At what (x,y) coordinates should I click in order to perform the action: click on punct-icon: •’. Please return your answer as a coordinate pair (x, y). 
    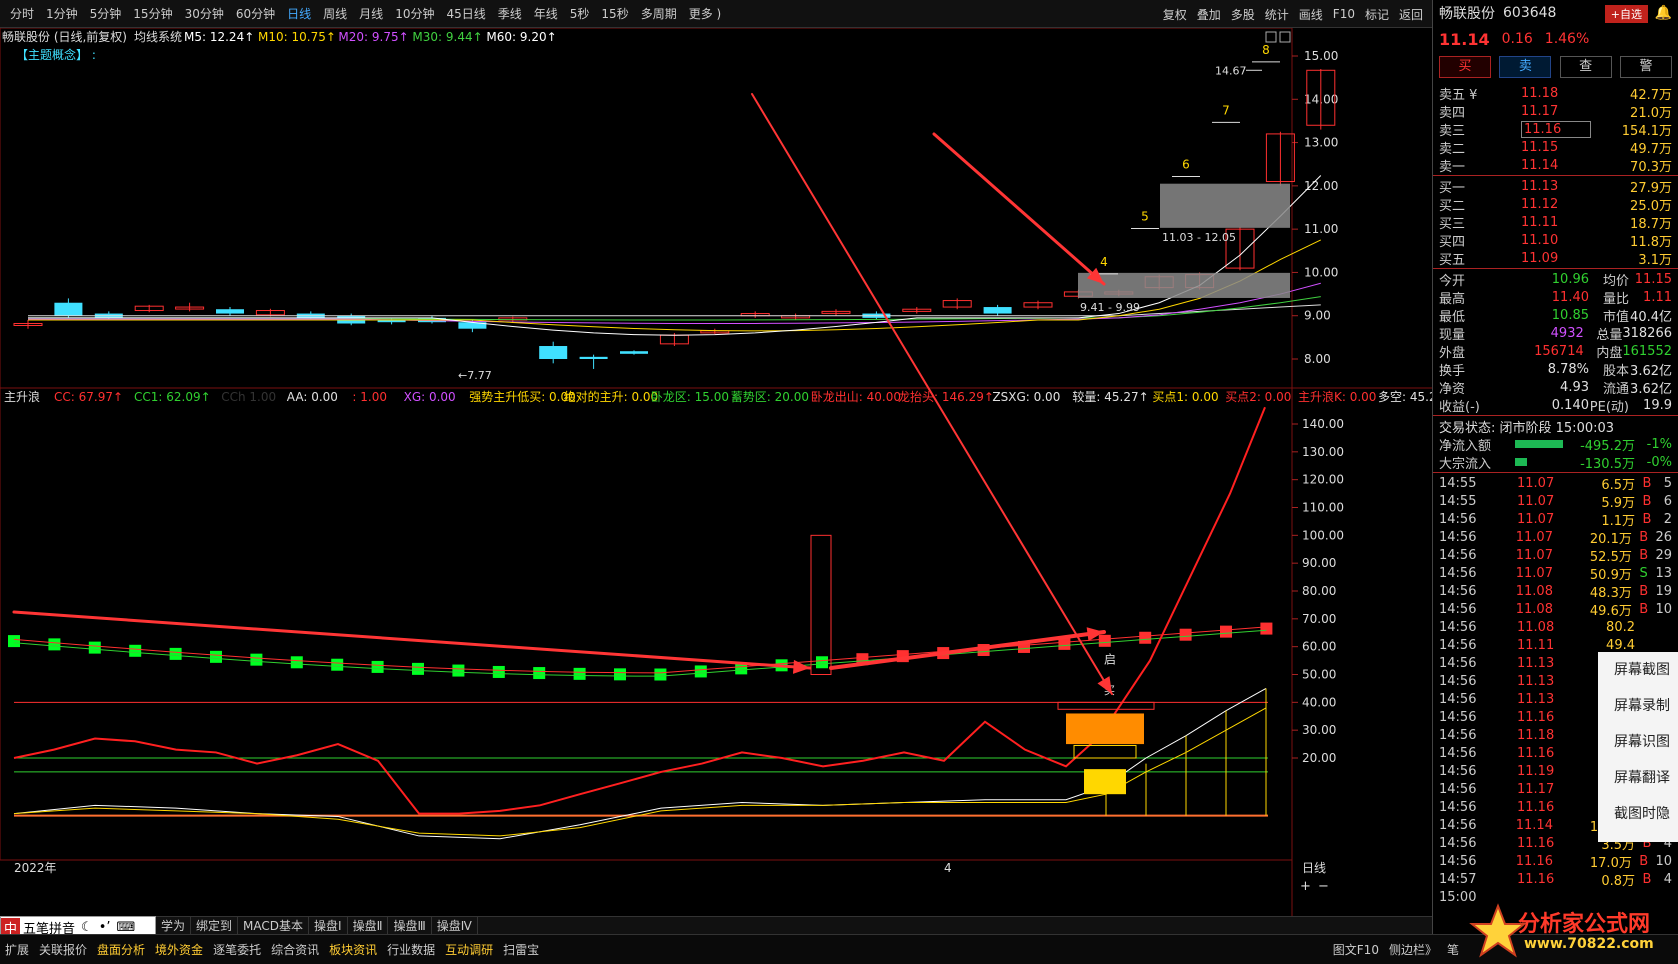
    Looking at the image, I should click on (105, 927).